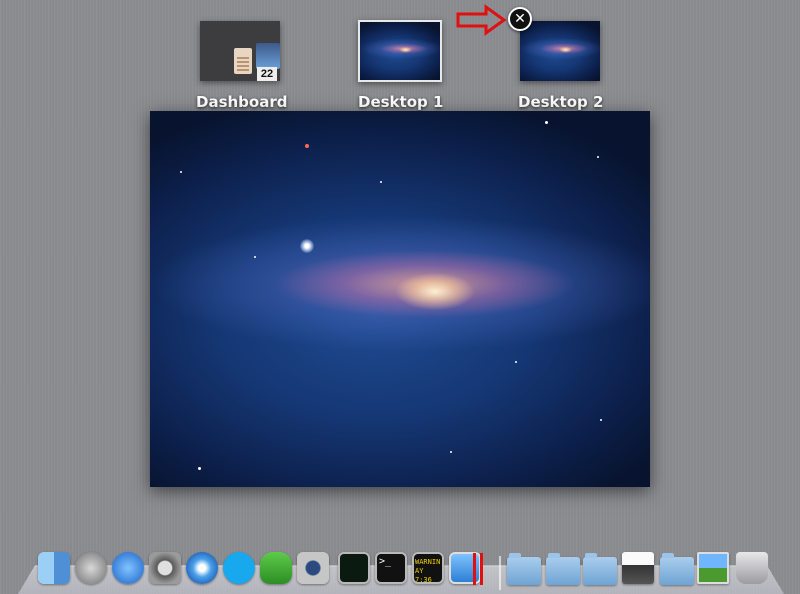  Describe the element at coordinates (54, 568) in the screenshot. I see `dock-finder-icon` at that location.